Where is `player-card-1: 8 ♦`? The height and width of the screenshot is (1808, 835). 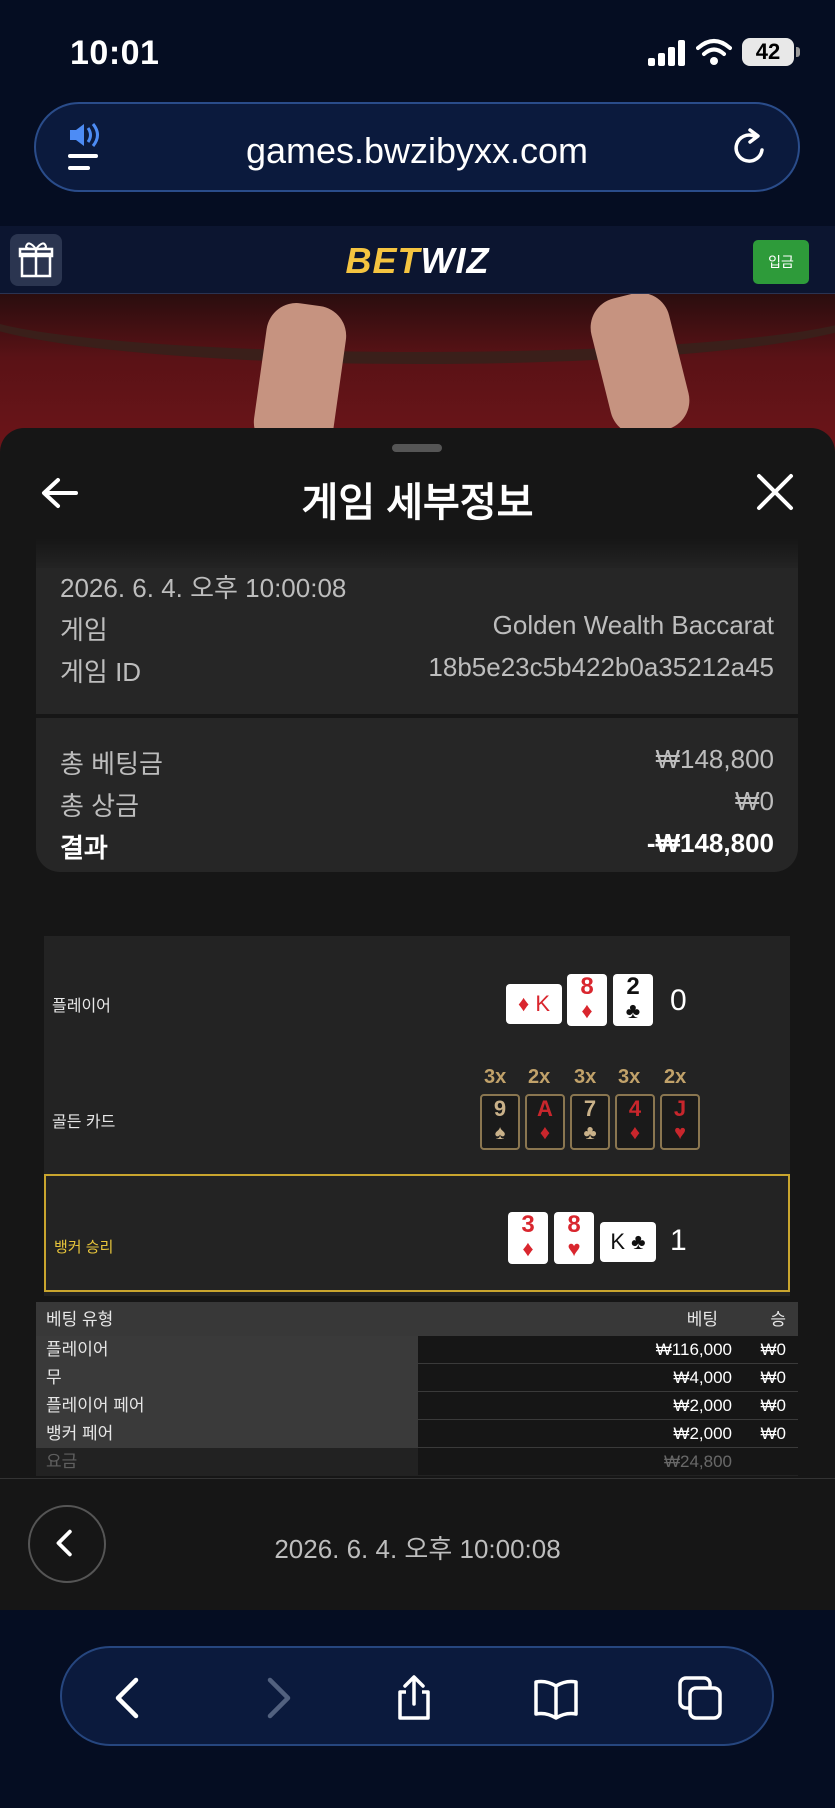 player-card-1: 8 ♦ is located at coordinates (587, 1000).